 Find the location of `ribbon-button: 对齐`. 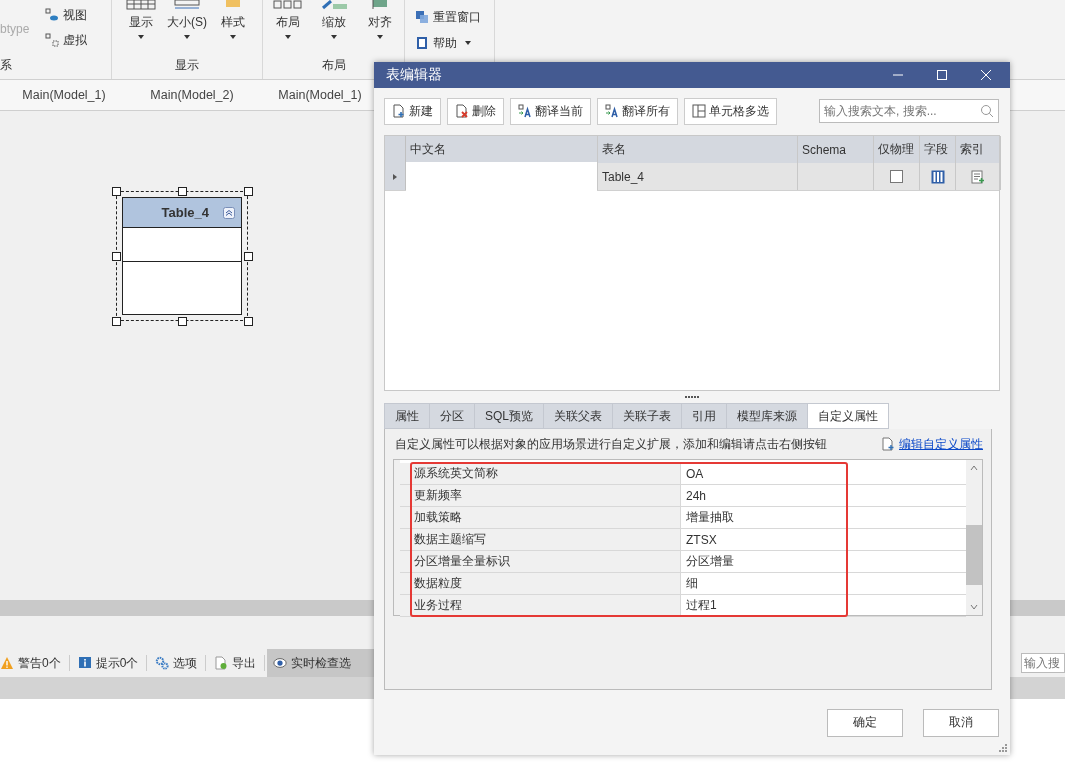

ribbon-button: 对齐 is located at coordinates (379, 19).